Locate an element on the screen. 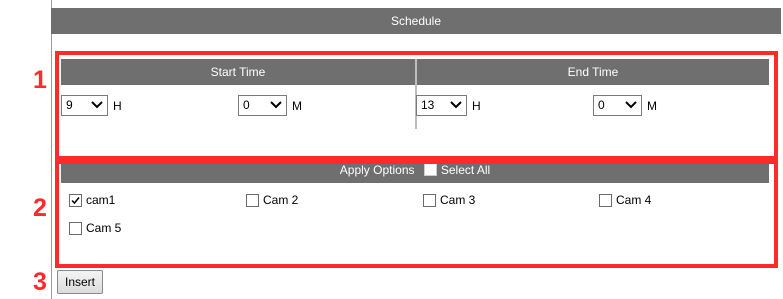 The image size is (783, 299). step-number-2: 2 is located at coordinates (40, 208).